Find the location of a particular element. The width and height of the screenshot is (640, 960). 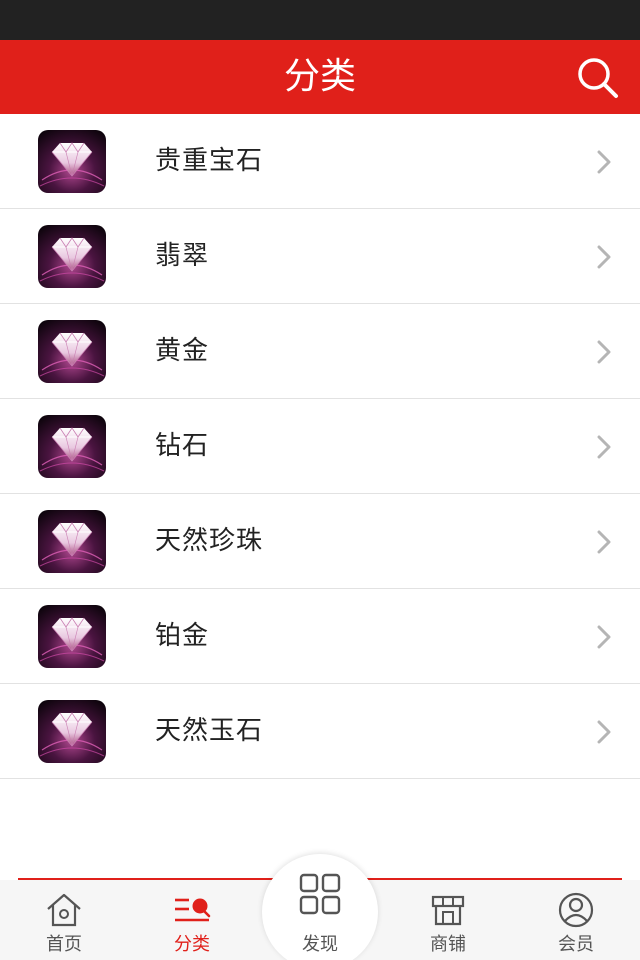

tab-home: 首页 is located at coordinates (64, 920).